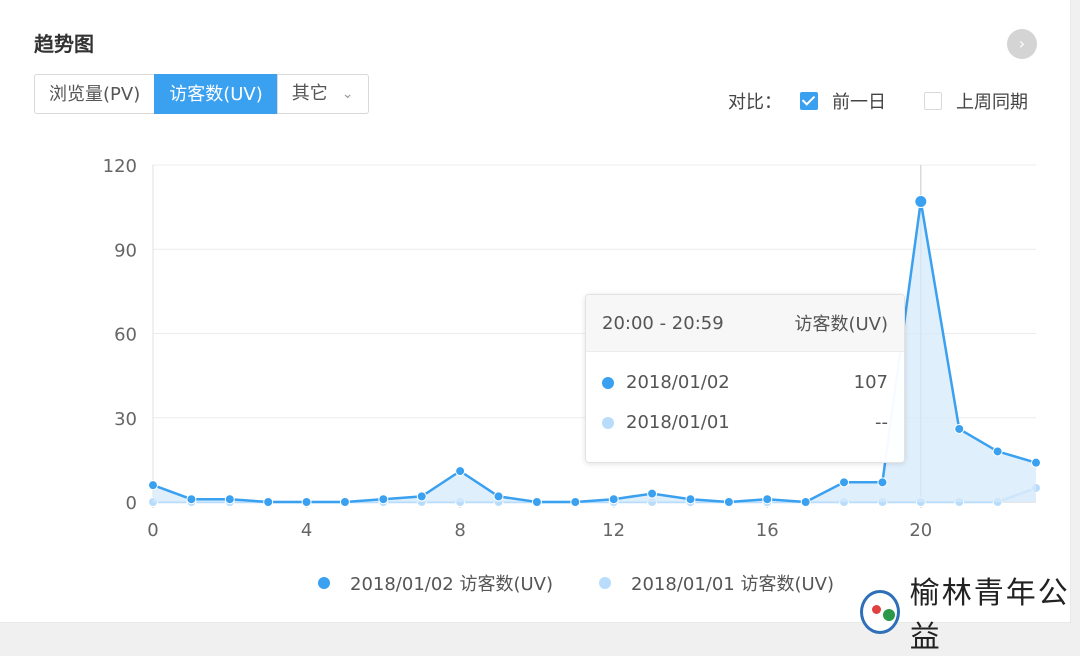 The width and height of the screenshot is (1080, 656). What do you see at coordinates (125, 419) in the screenshot?
I see `y-tick-label: 30` at bounding box center [125, 419].